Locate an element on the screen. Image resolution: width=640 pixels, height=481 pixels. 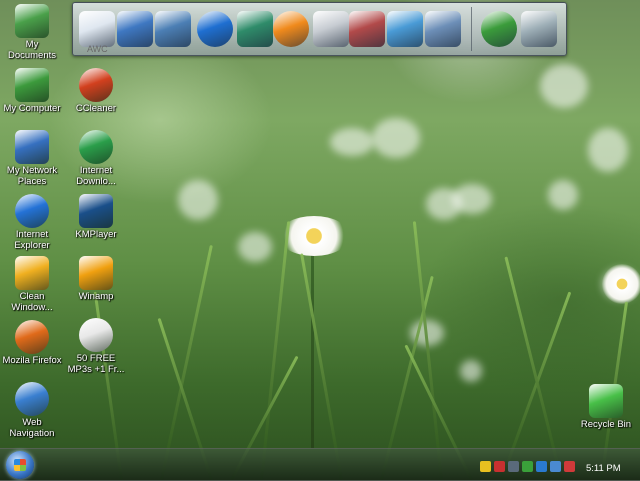
desktop-icon-my-network-places: My Network Places is located at coordinates (32, 158).